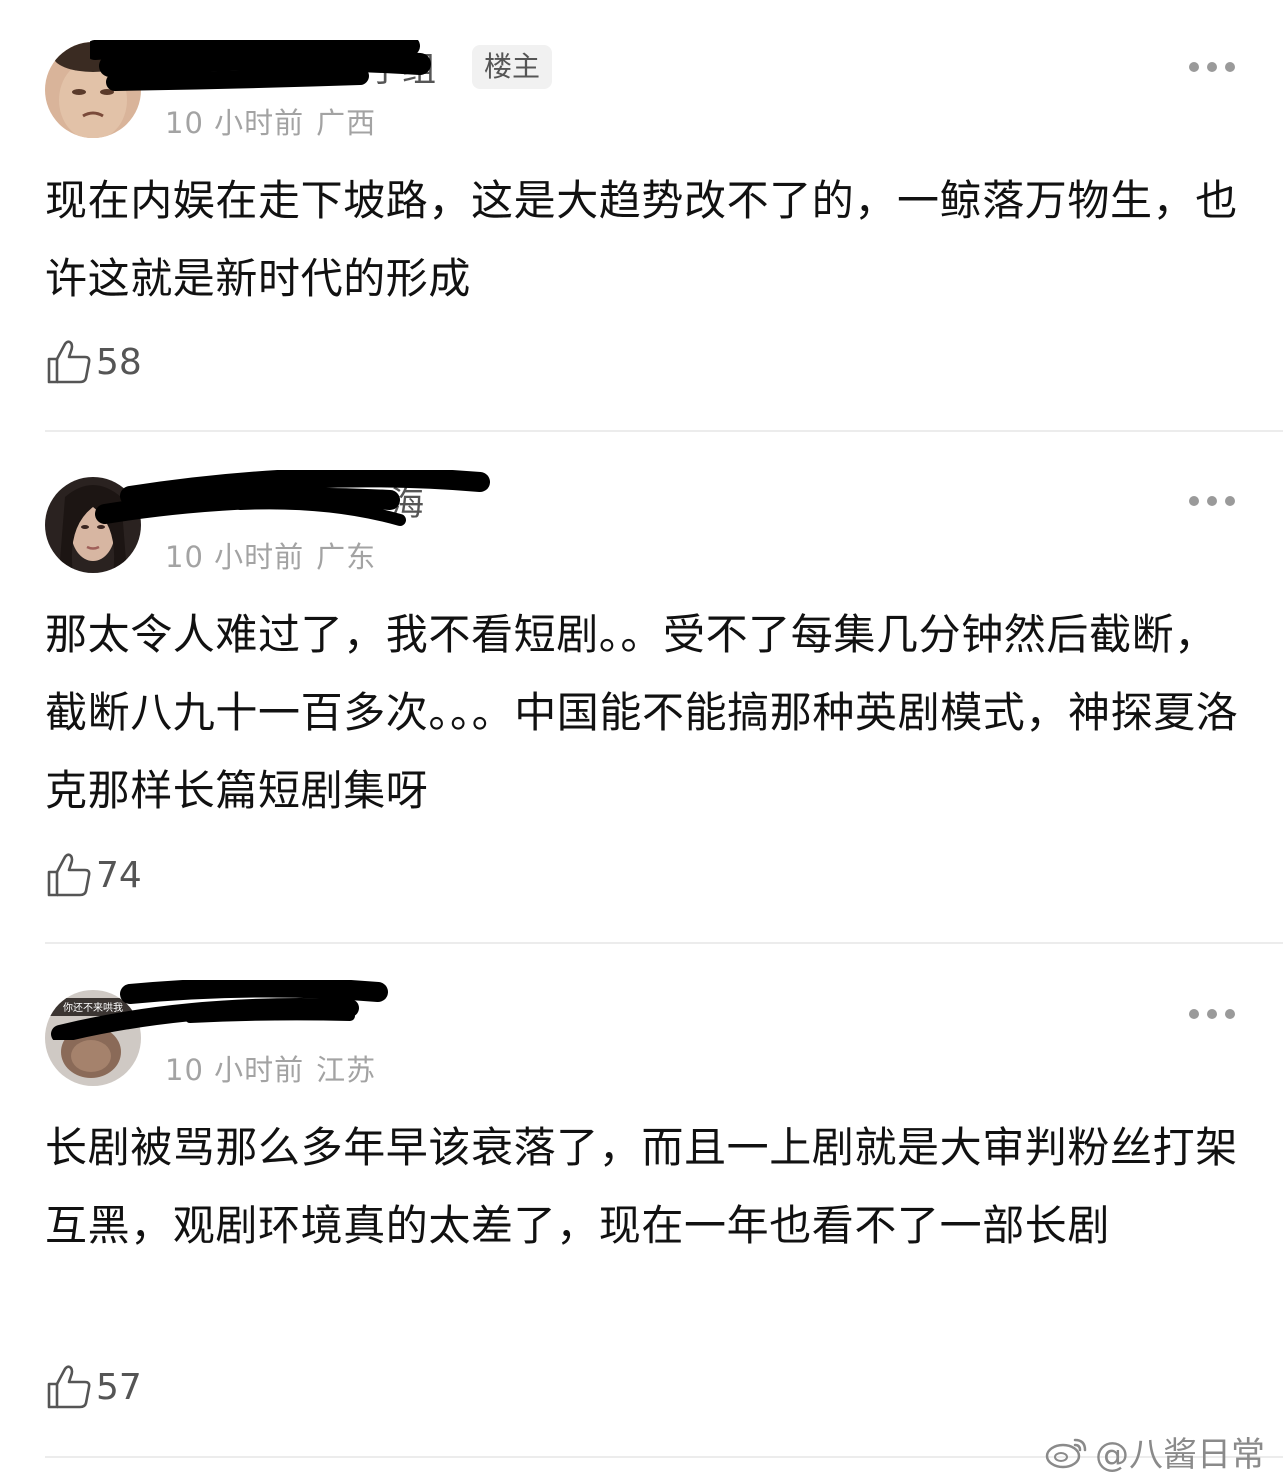  I want to click on like-button: 58, so click(94, 362).